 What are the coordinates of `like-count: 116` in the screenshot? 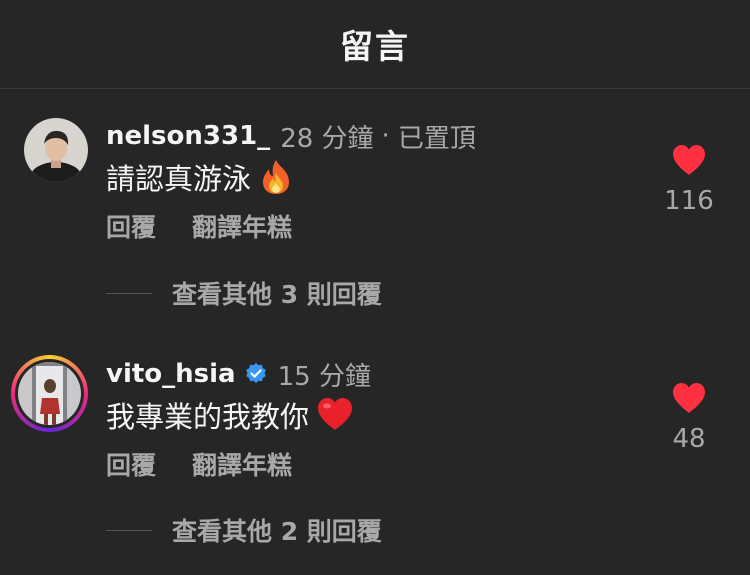 It's located at (689, 201).